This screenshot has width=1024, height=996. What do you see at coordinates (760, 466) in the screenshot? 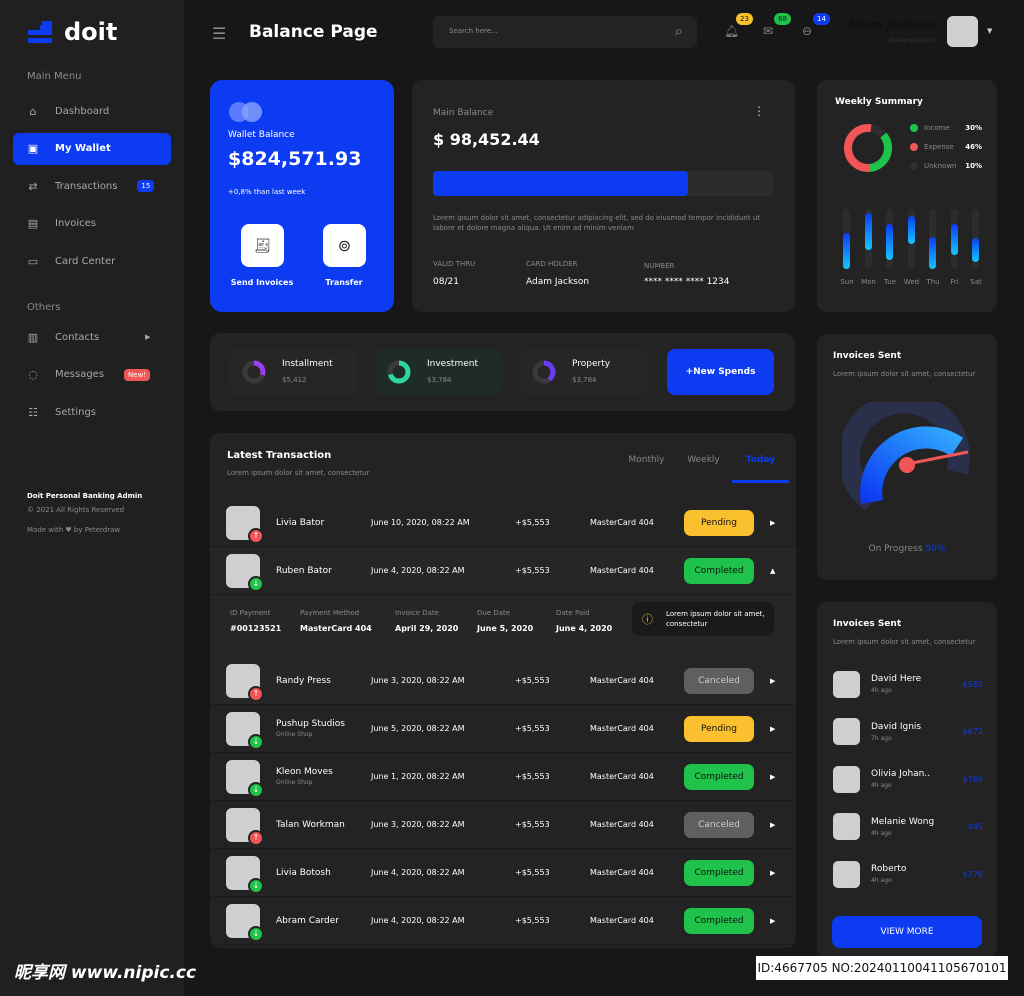
I see `tab-today: Today` at bounding box center [760, 466].